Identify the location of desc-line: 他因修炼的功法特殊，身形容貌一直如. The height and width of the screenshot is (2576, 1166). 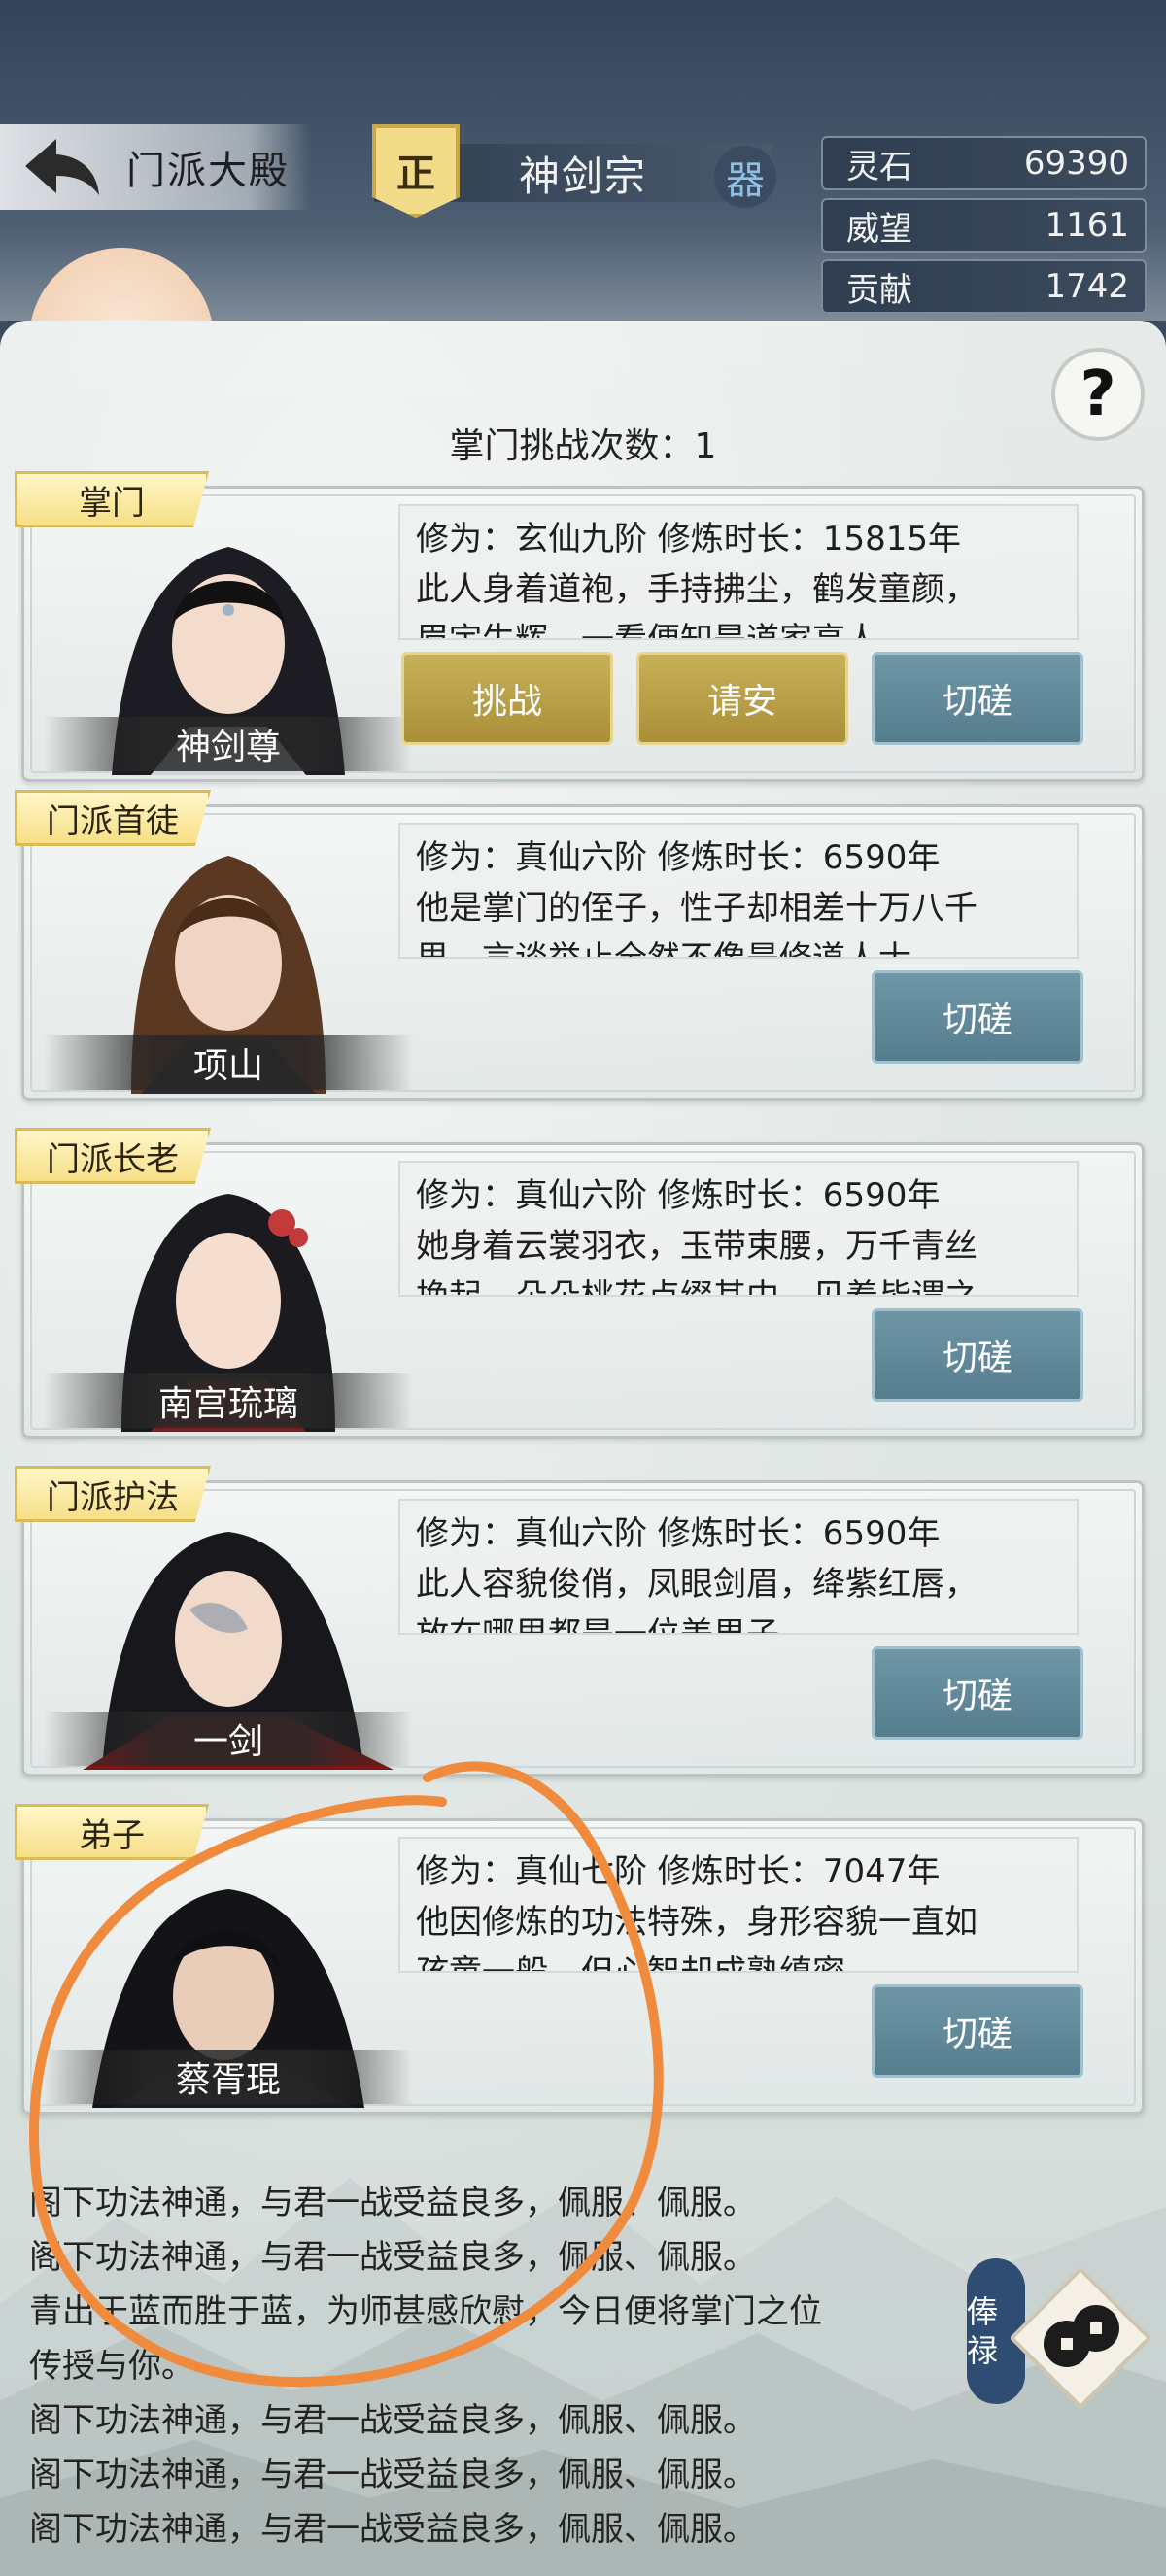
(696, 1922).